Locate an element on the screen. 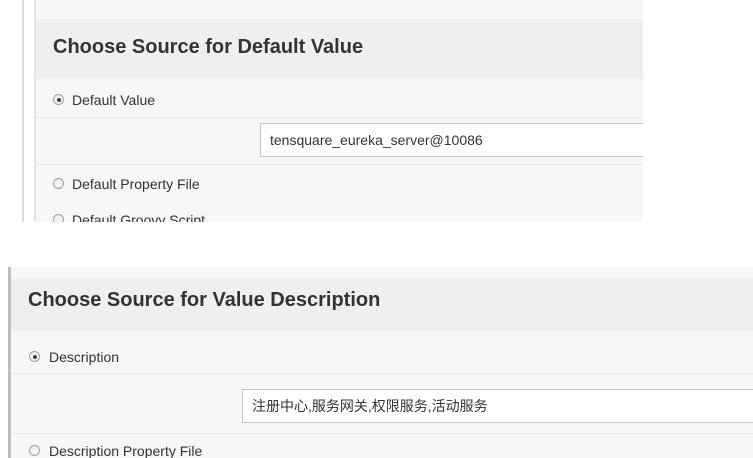 The height and width of the screenshot is (458, 753). description-option: Description is located at coordinates (376, 358).